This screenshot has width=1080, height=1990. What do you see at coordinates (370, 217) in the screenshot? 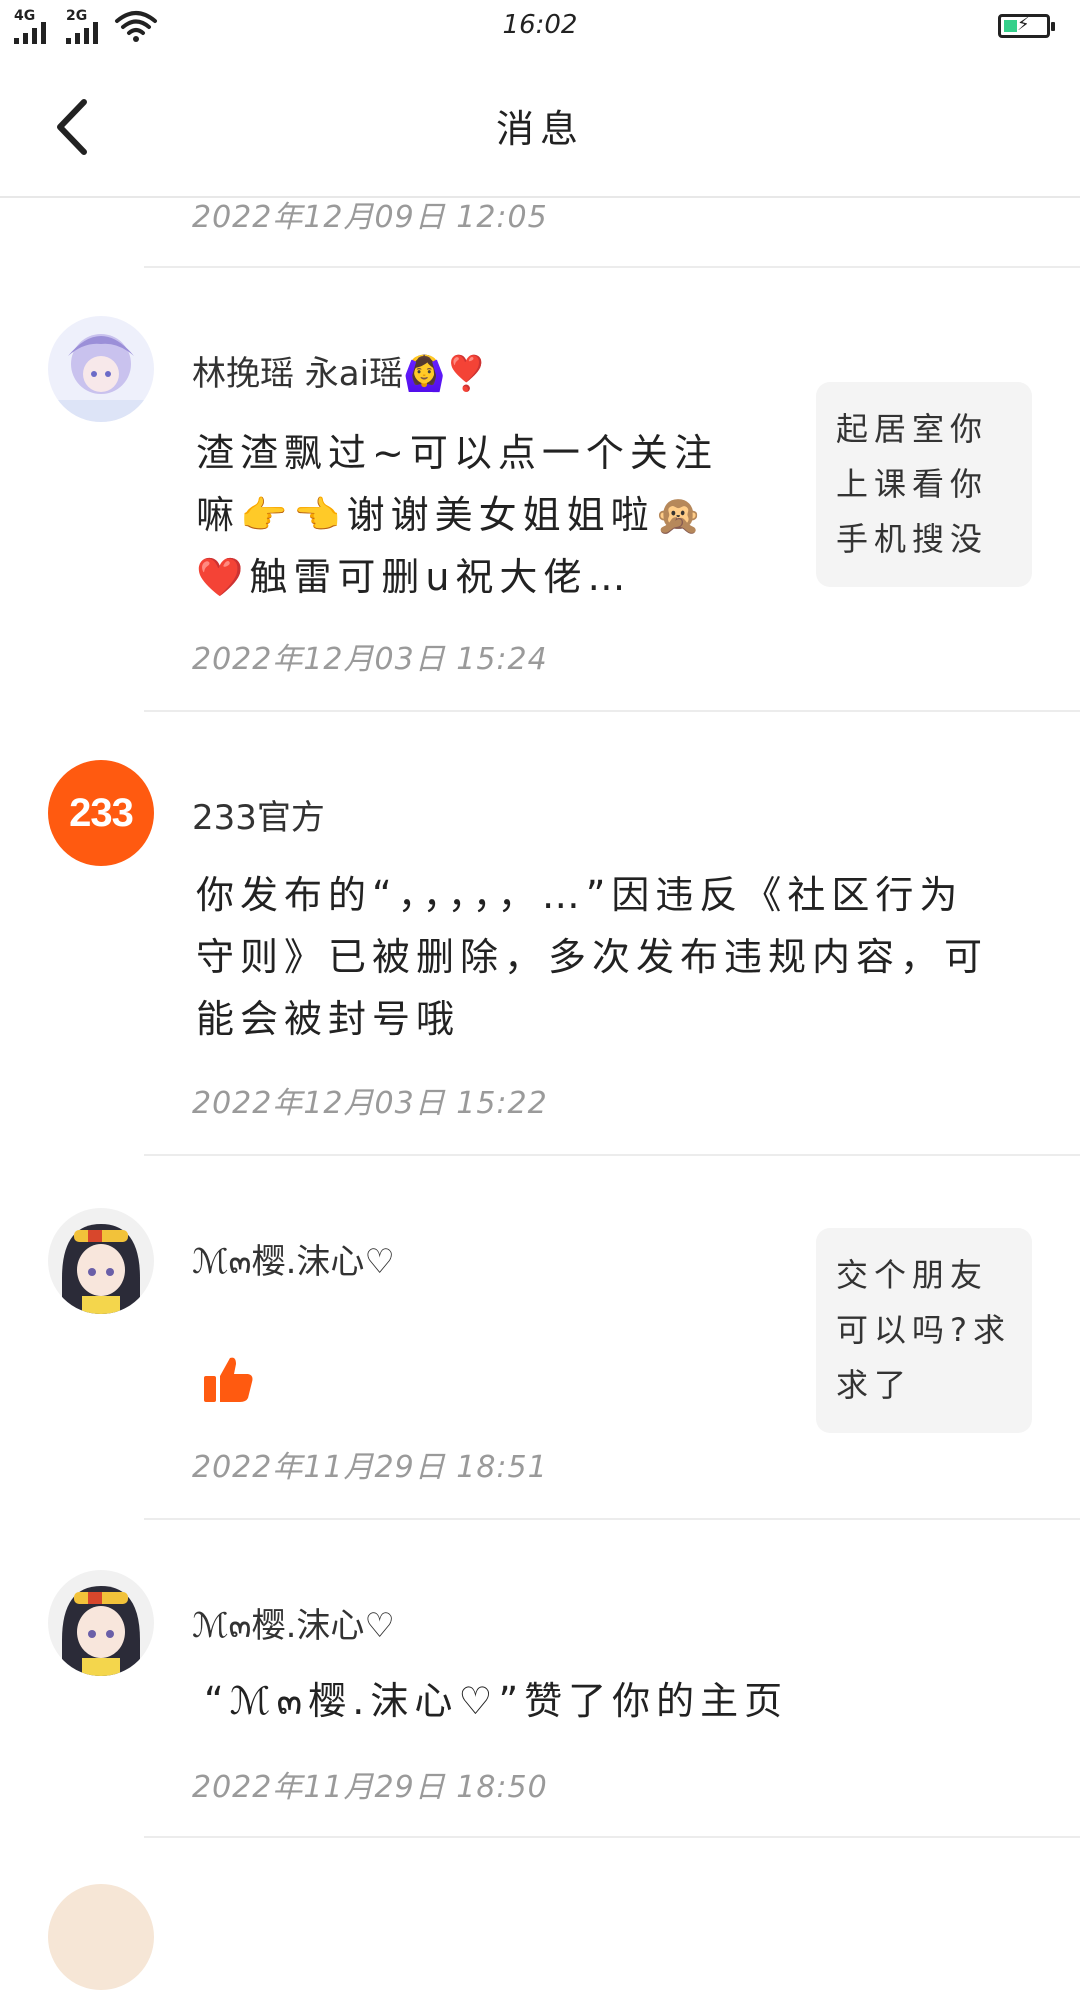
I see `message-time: 2022年12月09日 12:05` at bounding box center [370, 217].